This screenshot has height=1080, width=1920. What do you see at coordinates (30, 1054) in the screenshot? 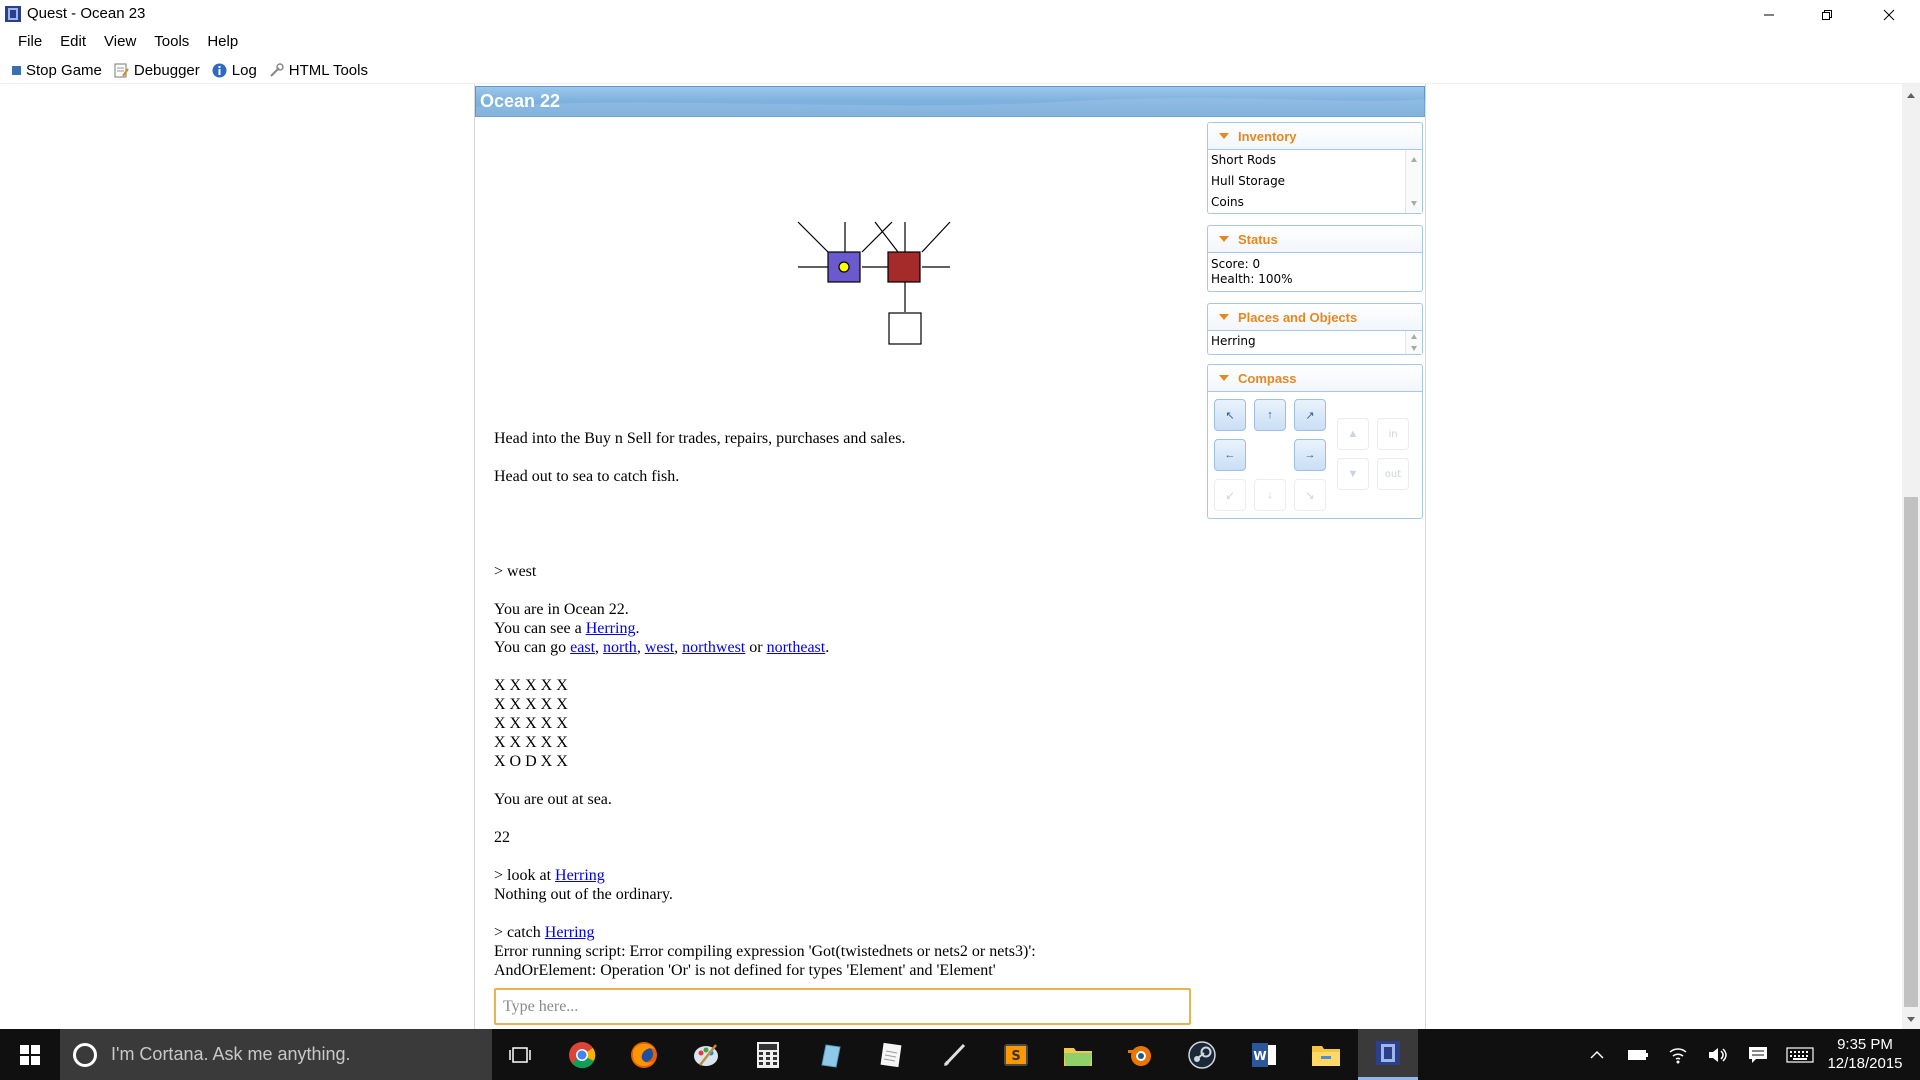
I see `start-button` at bounding box center [30, 1054].